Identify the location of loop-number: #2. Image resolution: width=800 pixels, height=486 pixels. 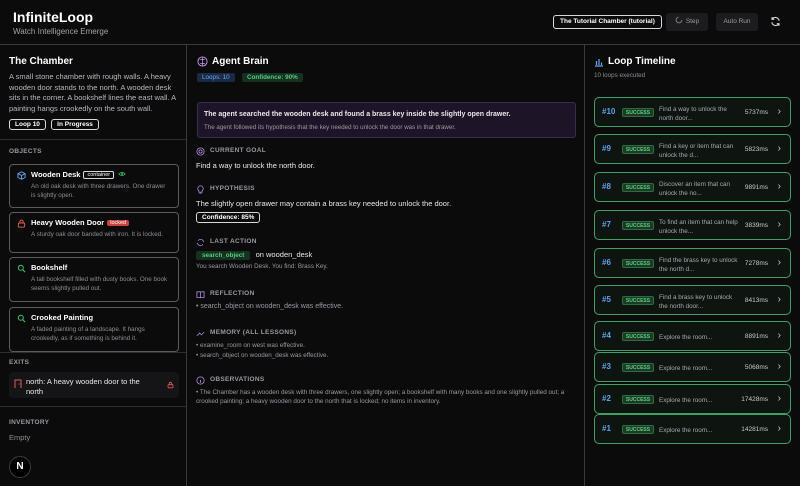
(606, 398).